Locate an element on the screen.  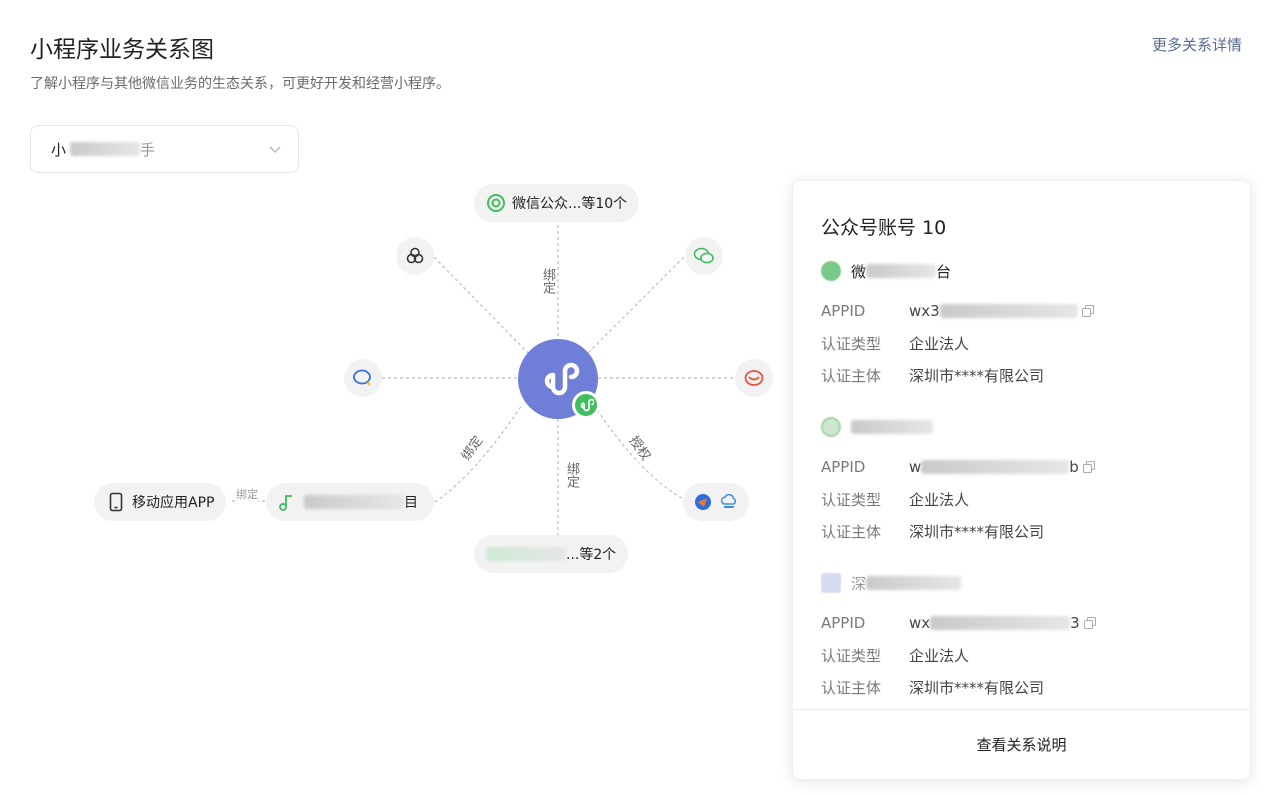
node-shop is located at coordinates (754, 378).